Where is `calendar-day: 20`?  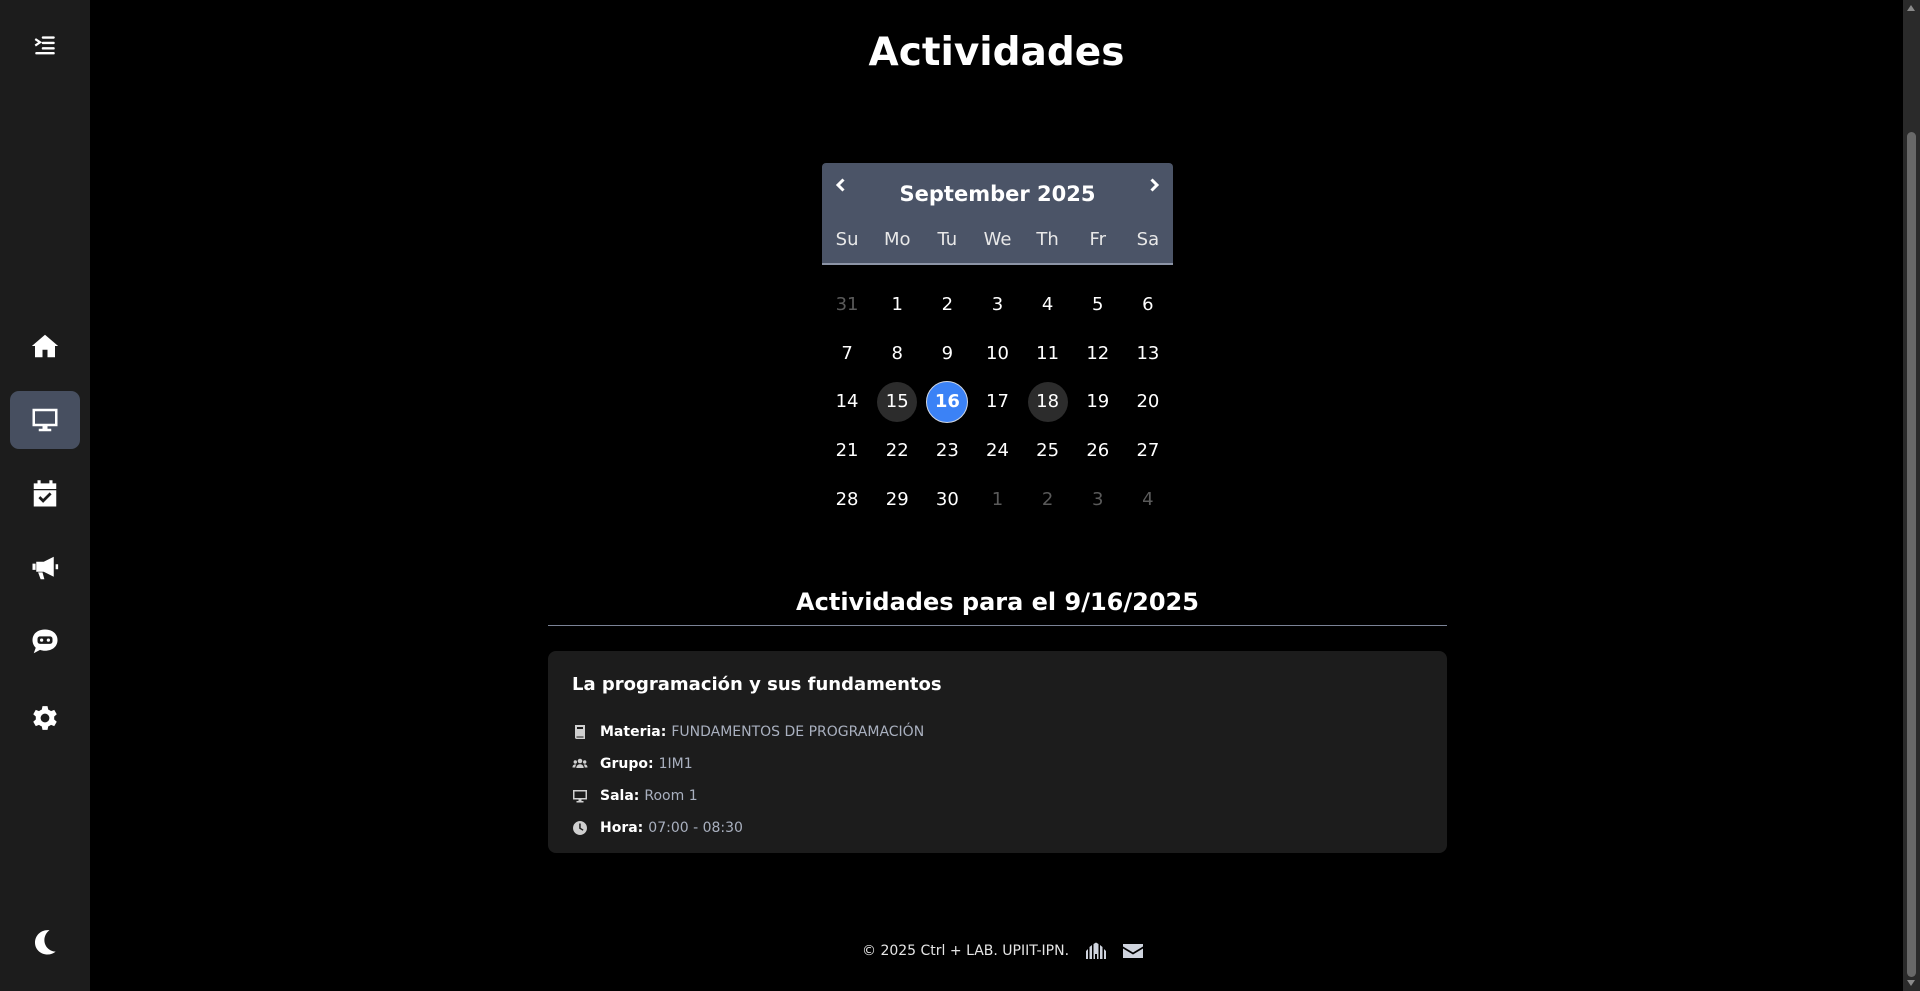 calendar-day: 20 is located at coordinates (1148, 402).